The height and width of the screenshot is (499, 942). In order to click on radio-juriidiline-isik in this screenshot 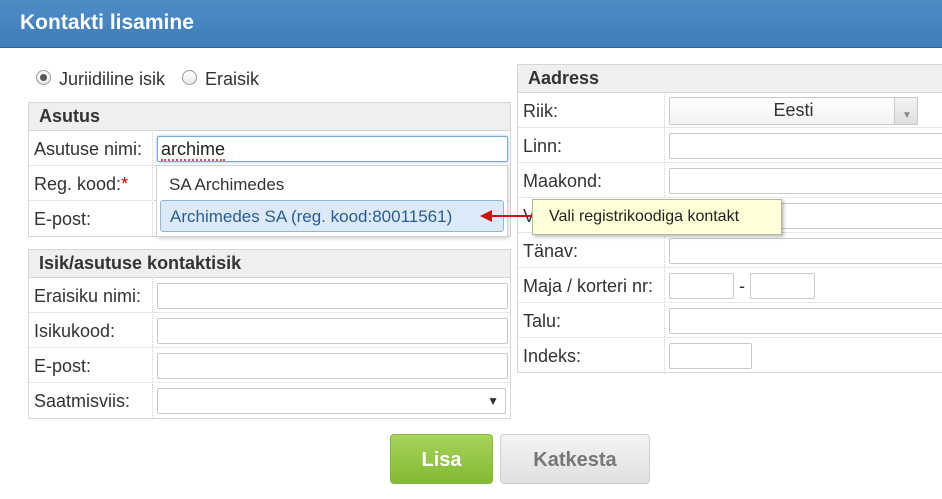, I will do `click(43, 77)`.